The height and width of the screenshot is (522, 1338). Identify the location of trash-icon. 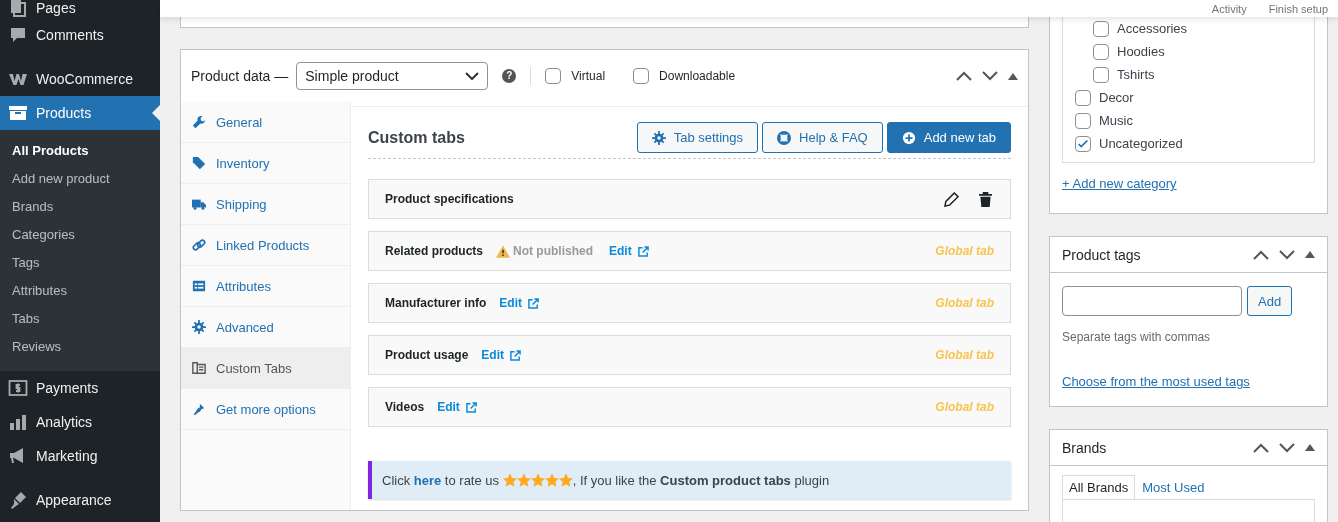
(985, 199).